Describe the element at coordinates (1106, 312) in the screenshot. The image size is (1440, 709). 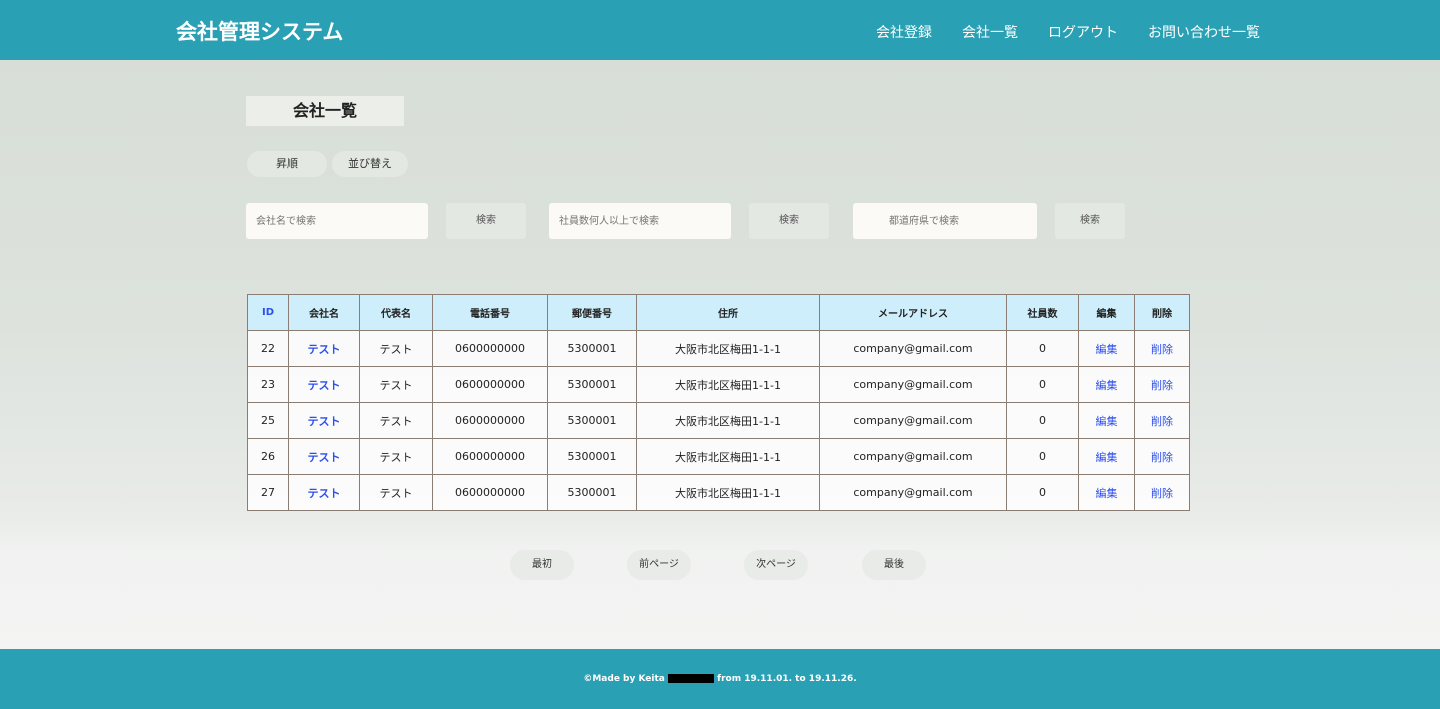
I see `header-edit: 編集` at that location.